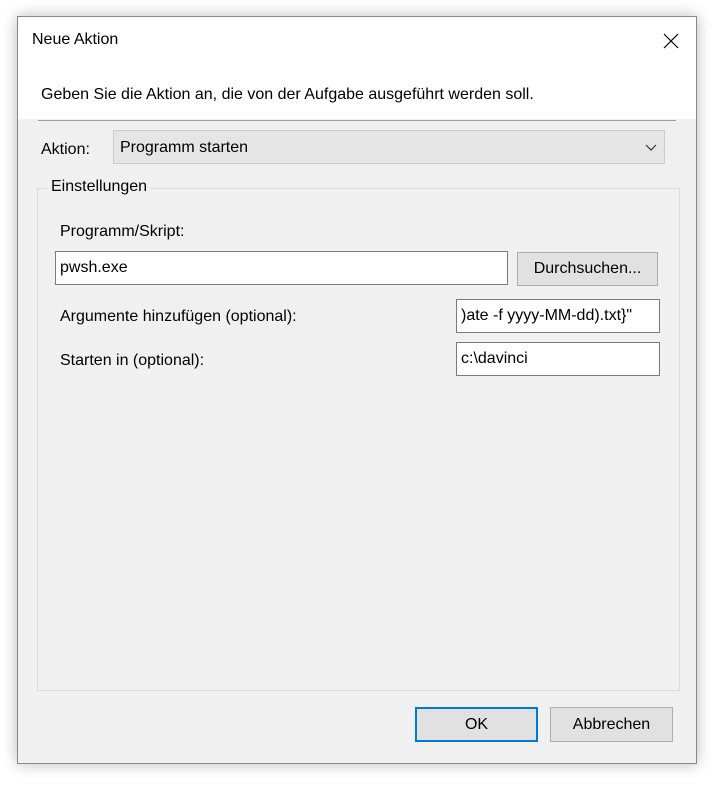 The height and width of the screenshot is (789, 719). What do you see at coordinates (178, 316) in the screenshot?
I see `arguments-label: Argumente hinzufügen (optional):` at bounding box center [178, 316].